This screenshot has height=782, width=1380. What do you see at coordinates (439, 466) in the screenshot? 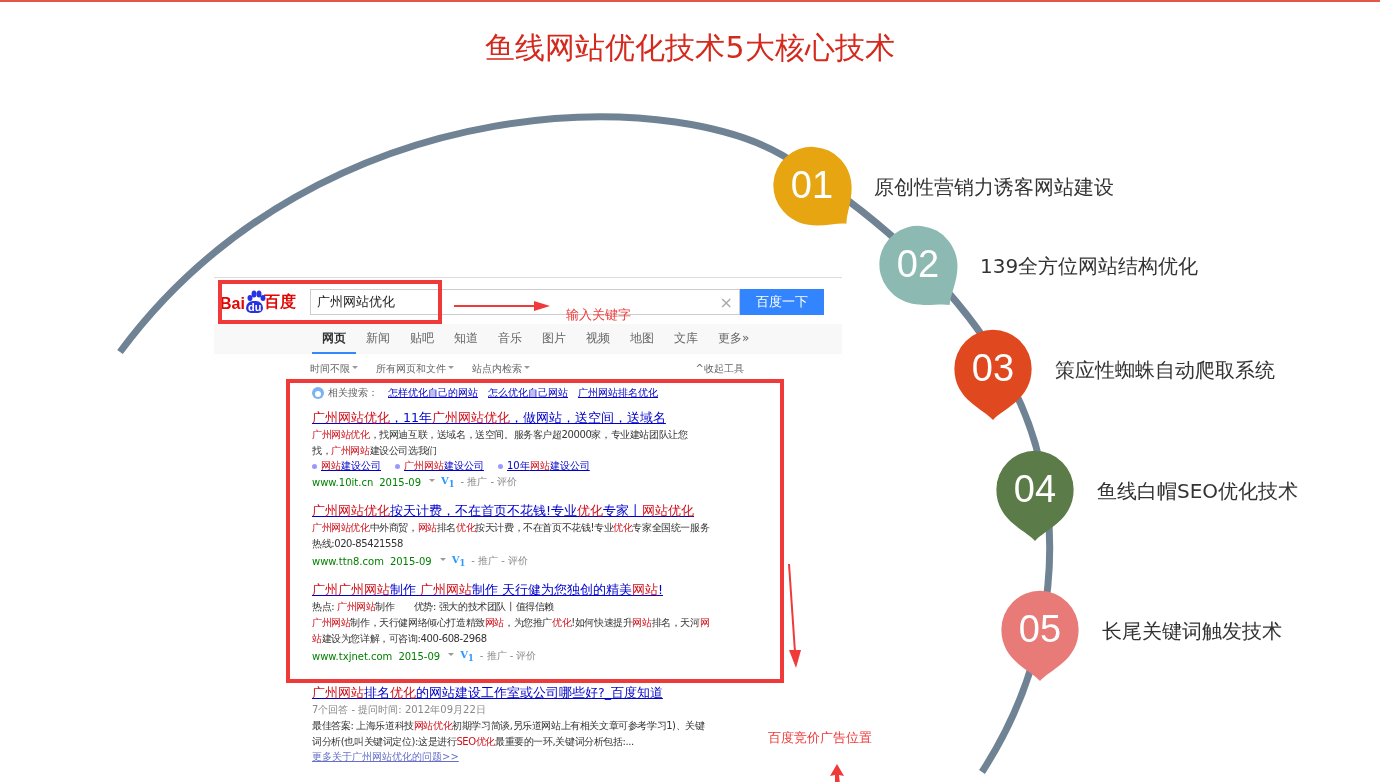
I see `sitelink: 广州网站建设公司` at bounding box center [439, 466].